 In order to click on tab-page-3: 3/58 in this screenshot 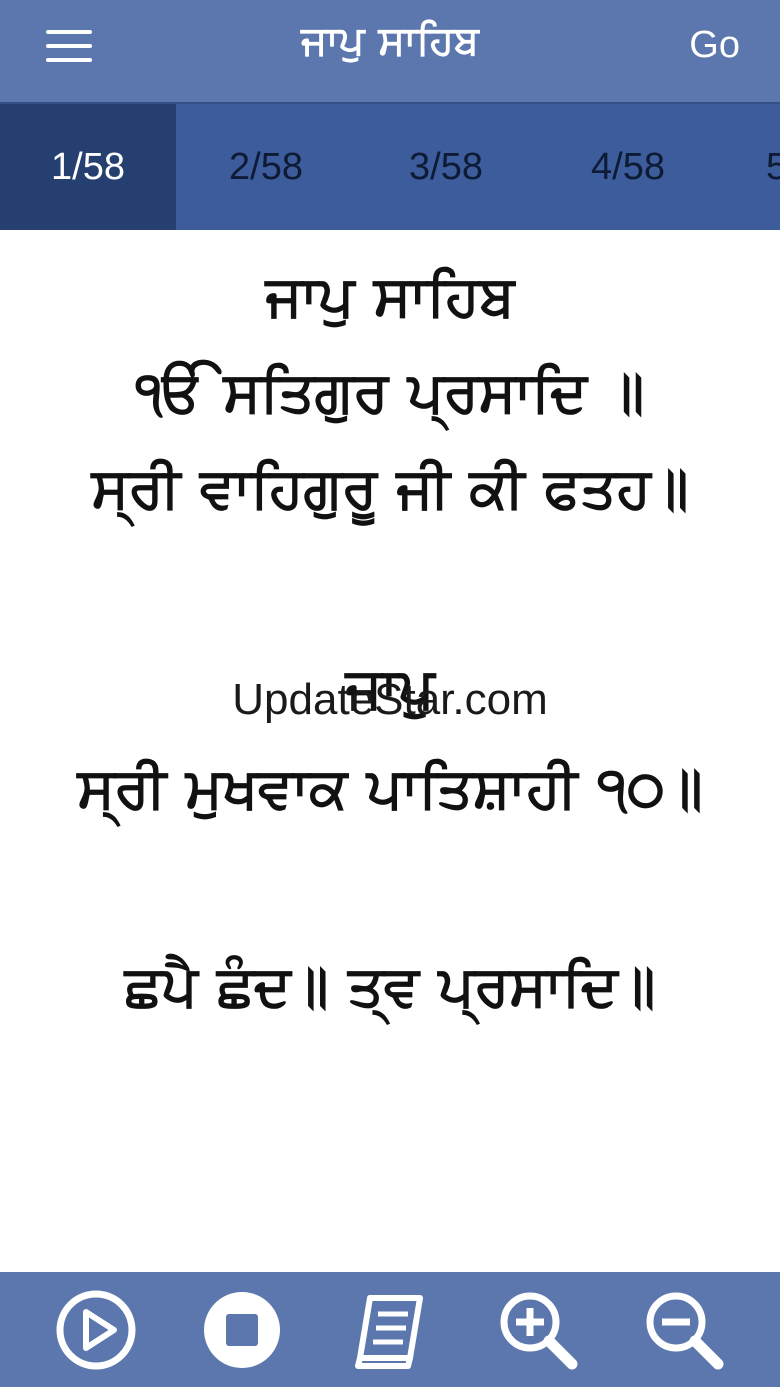, I will do `click(446, 167)`.